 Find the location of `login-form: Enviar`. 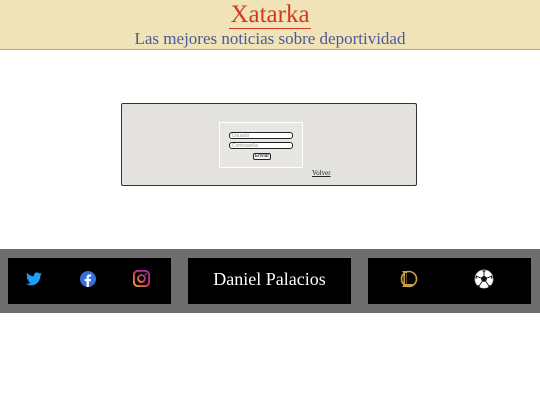

login-form: Enviar is located at coordinates (261, 145).